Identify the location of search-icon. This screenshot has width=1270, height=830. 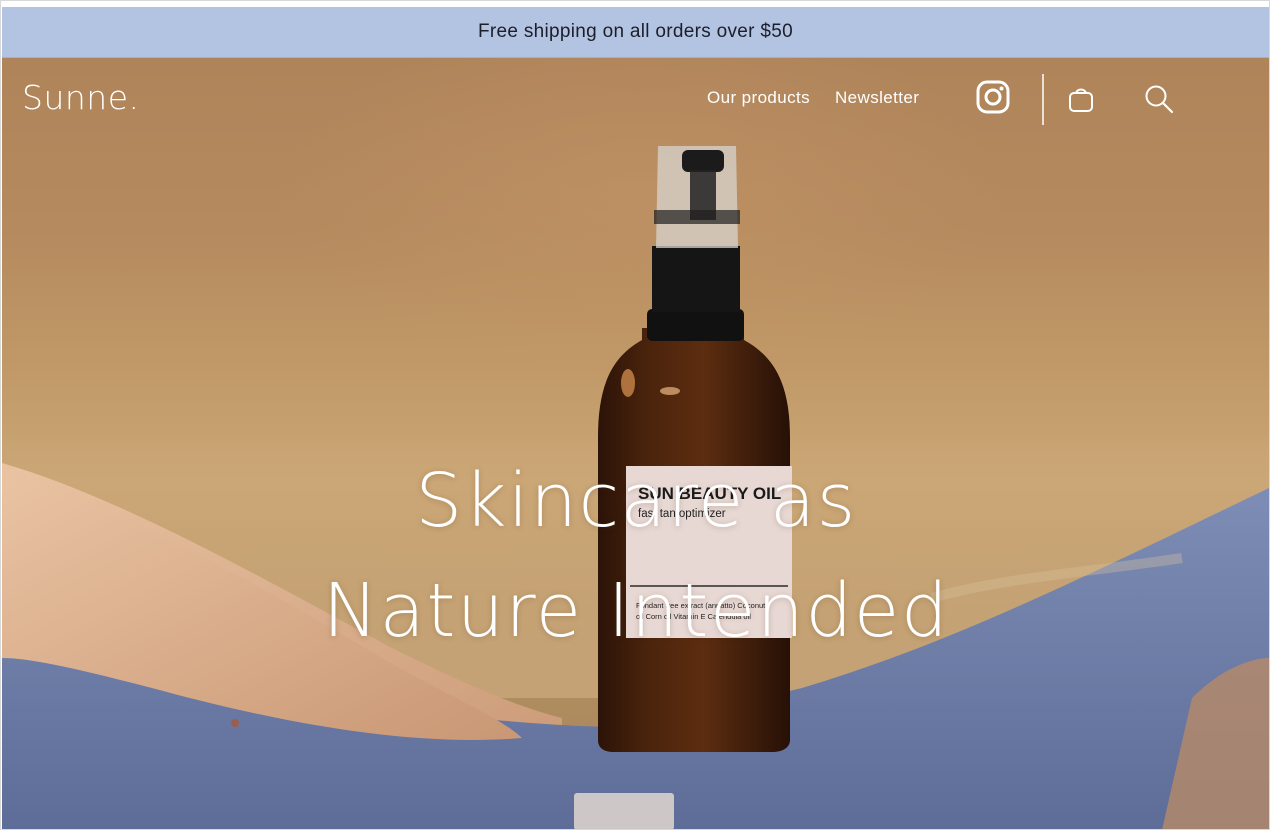
(1159, 99).